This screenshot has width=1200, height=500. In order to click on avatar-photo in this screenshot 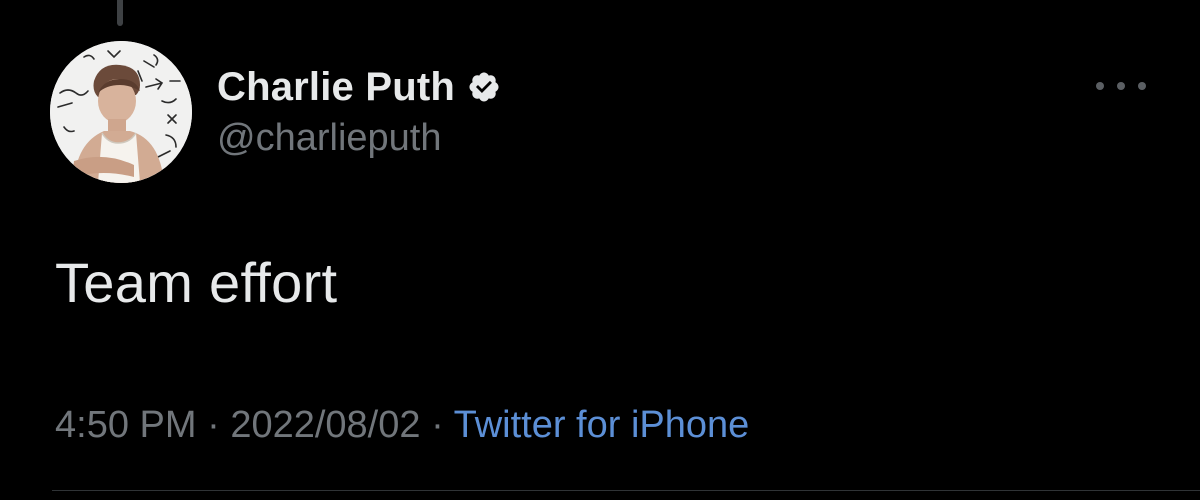, I will do `click(121, 112)`.